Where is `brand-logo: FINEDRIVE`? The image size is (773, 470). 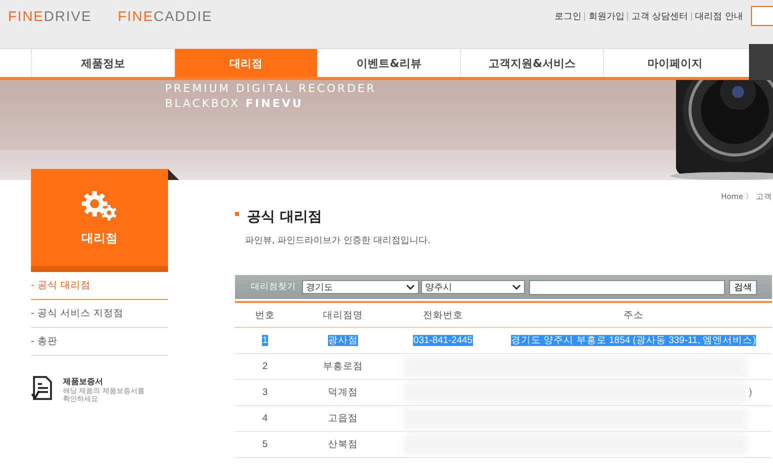 brand-logo: FINEDRIVE is located at coordinates (50, 16).